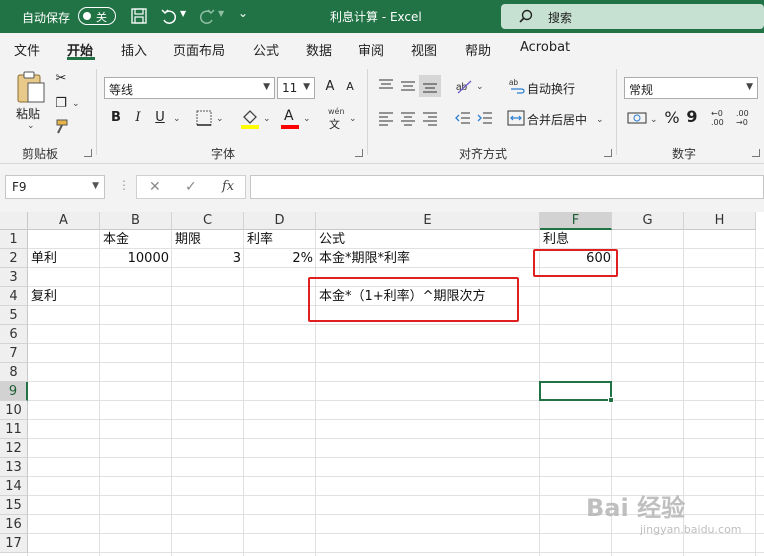  I want to click on cancel-icon: ✕, so click(155, 187).